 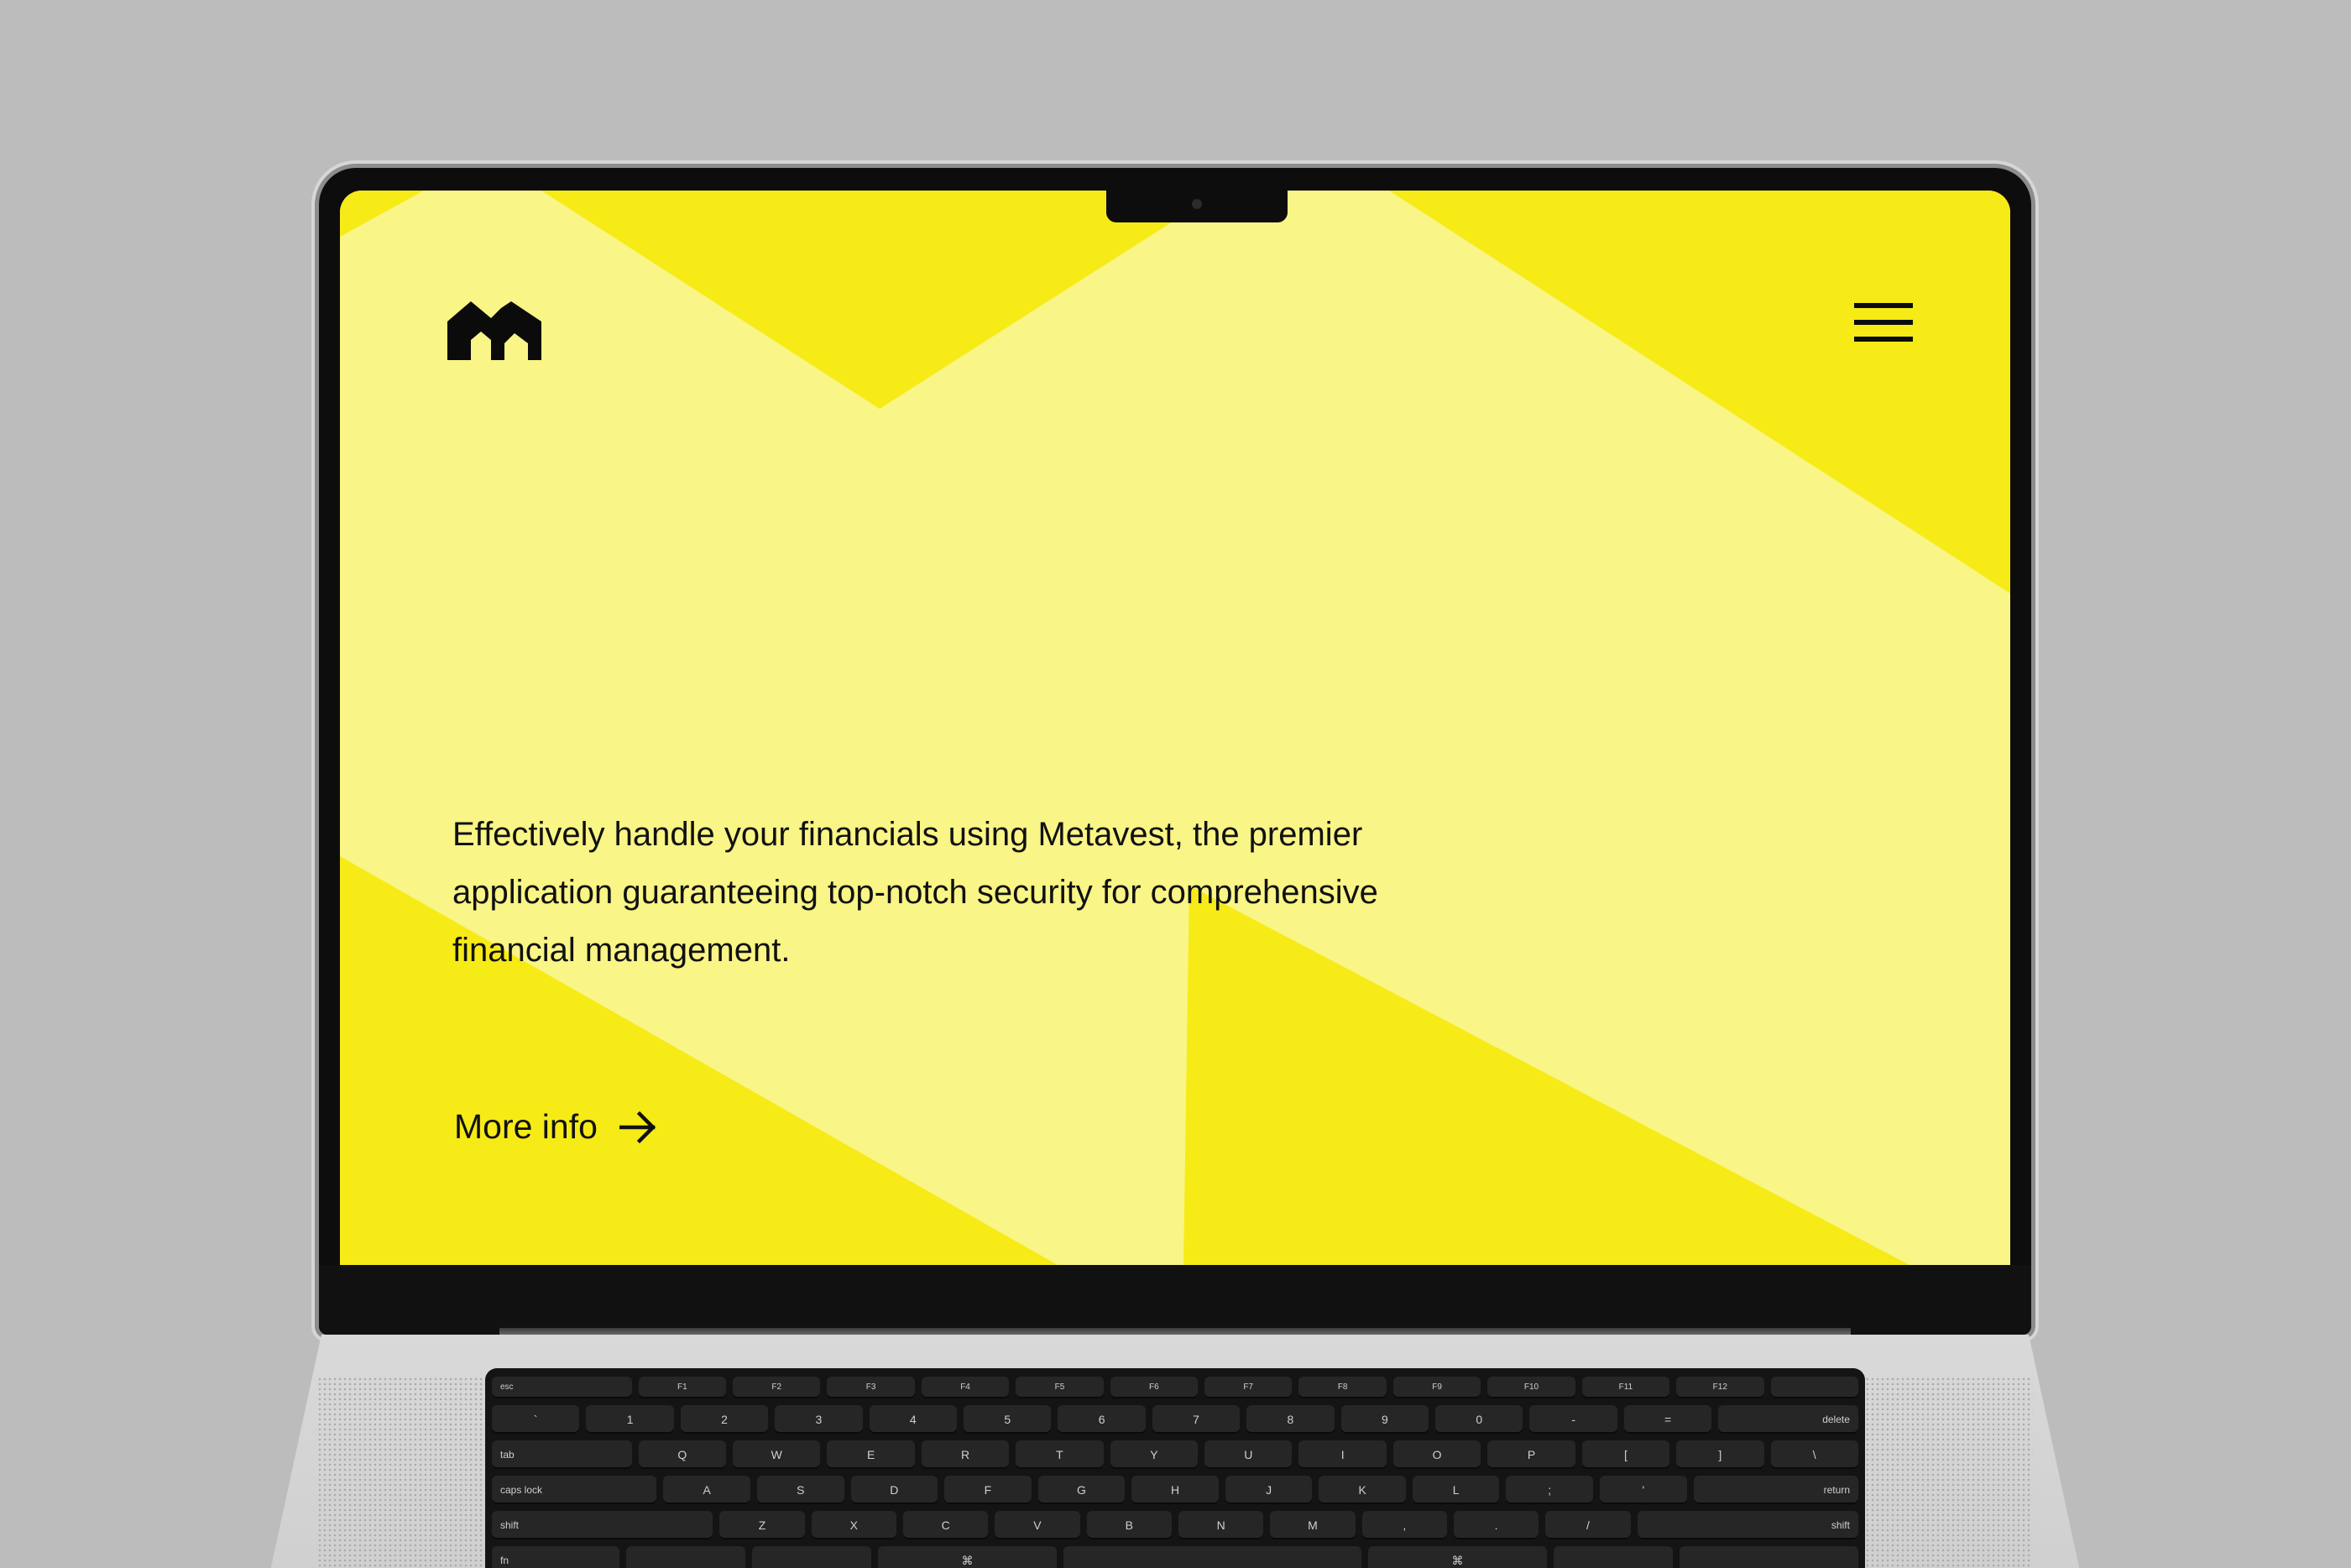 I want to click on key: H, so click(x=1175, y=1490).